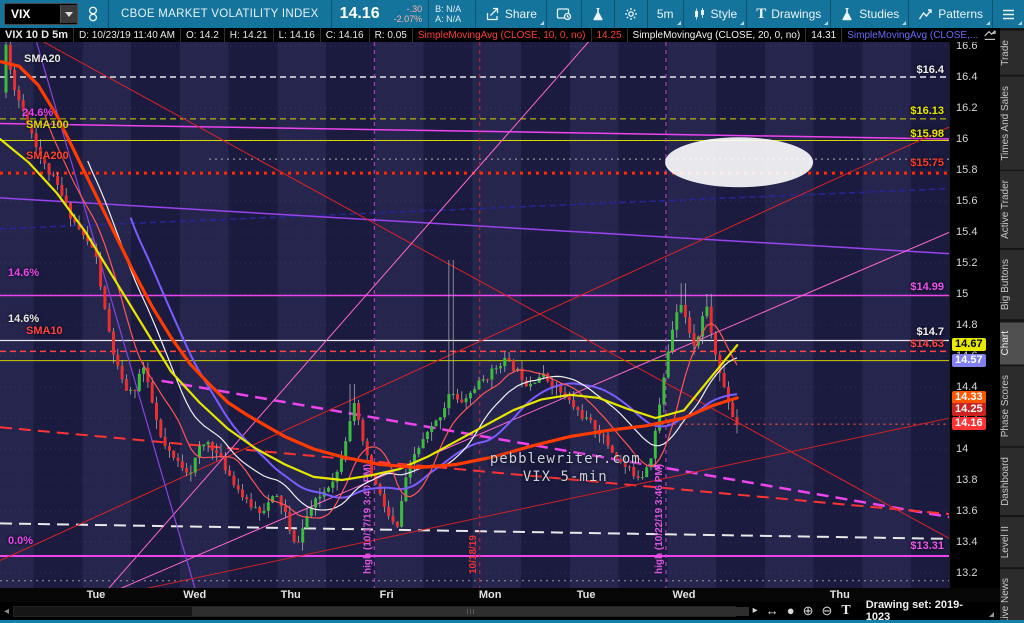 The image size is (1024, 623). Describe the element at coordinates (845, 611) in the screenshot. I see `text-note-icon: T` at that location.